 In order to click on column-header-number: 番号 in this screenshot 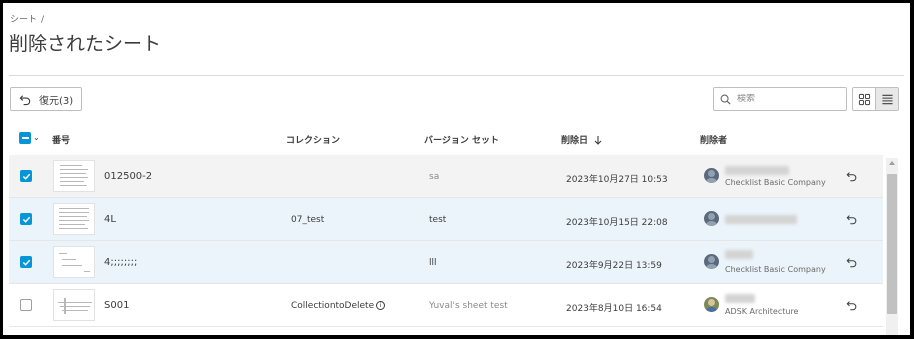, I will do `click(61, 139)`.